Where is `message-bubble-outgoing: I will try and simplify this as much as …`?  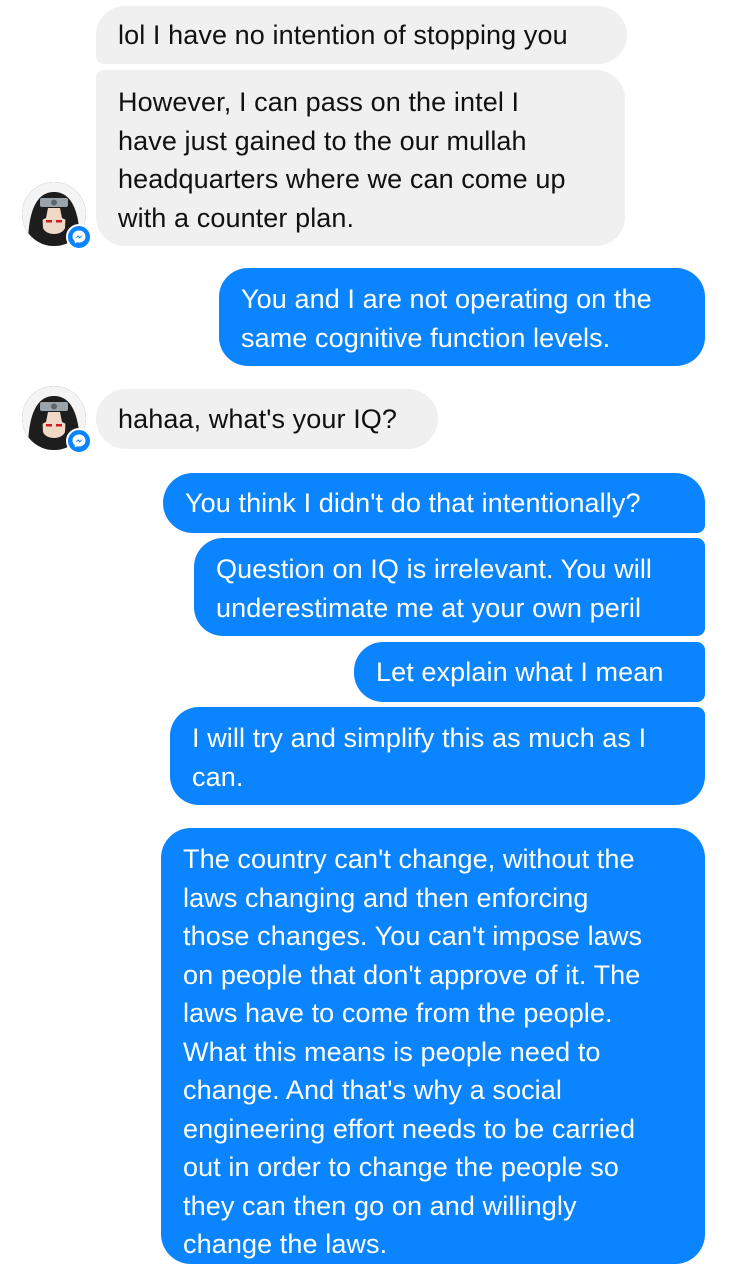
message-bubble-outgoing: I will try and simplify this as much as … is located at coordinates (437, 756).